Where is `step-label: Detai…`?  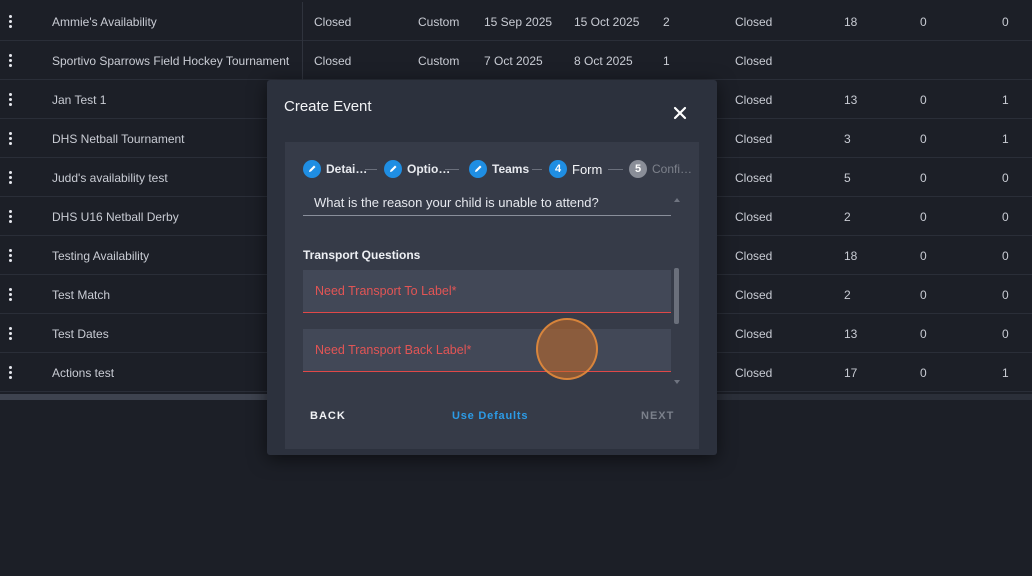 step-label: Detai… is located at coordinates (347, 169).